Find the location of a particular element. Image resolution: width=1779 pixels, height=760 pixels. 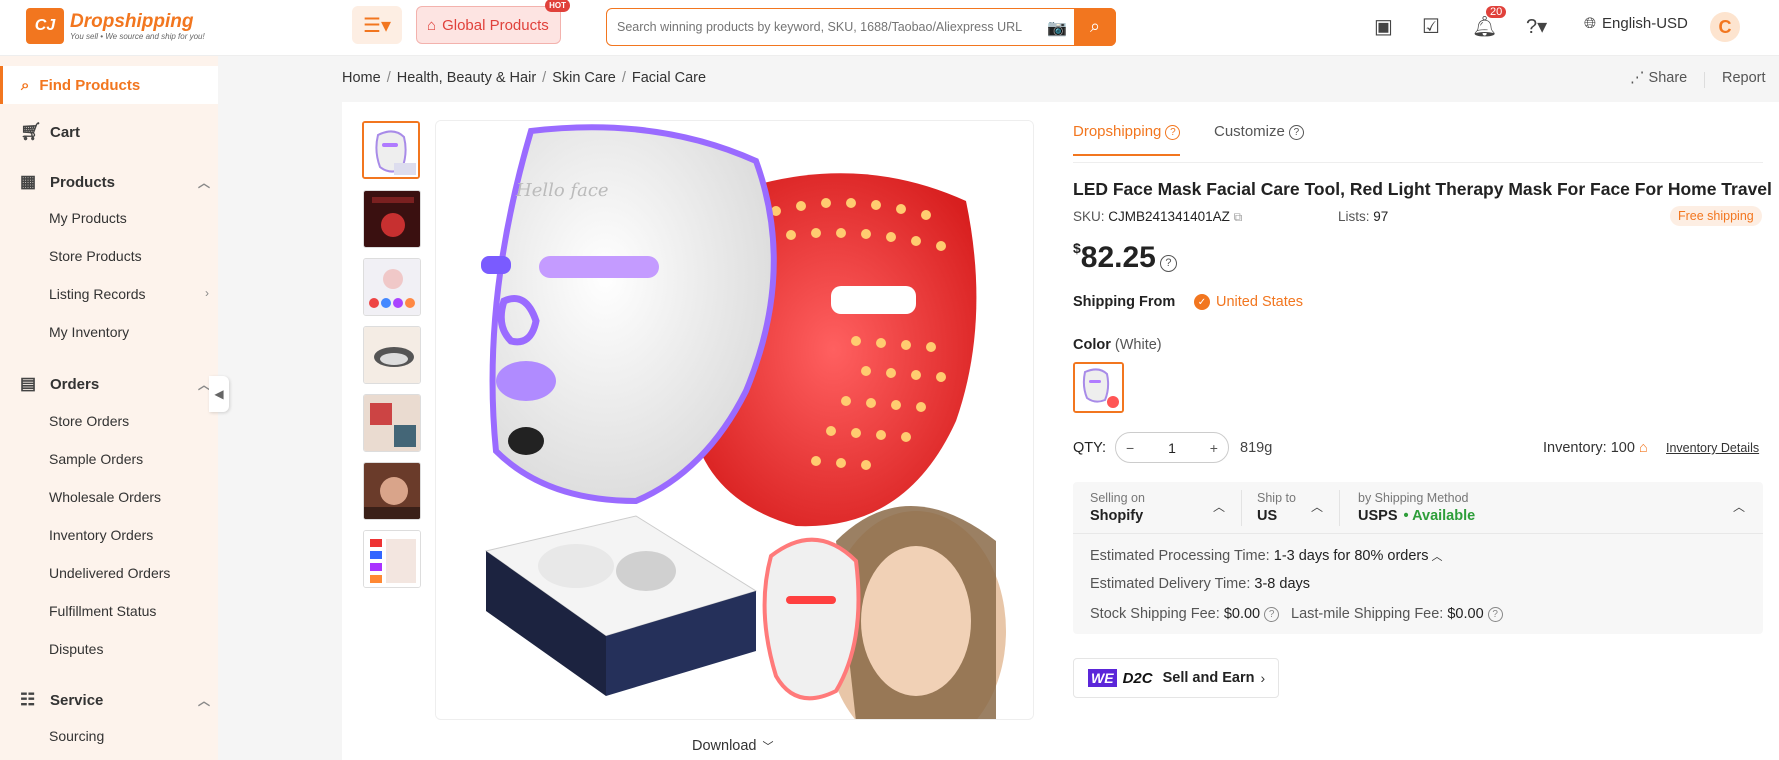

free-shipping-badge: Free shipping is located at coordinates (1716, 216).